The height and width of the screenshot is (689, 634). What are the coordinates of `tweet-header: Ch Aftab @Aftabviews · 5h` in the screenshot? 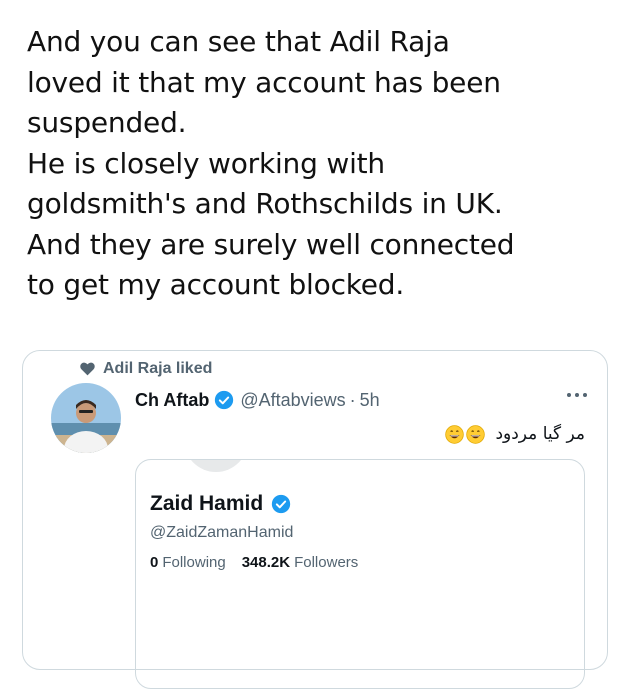 It's located at (257, 400).